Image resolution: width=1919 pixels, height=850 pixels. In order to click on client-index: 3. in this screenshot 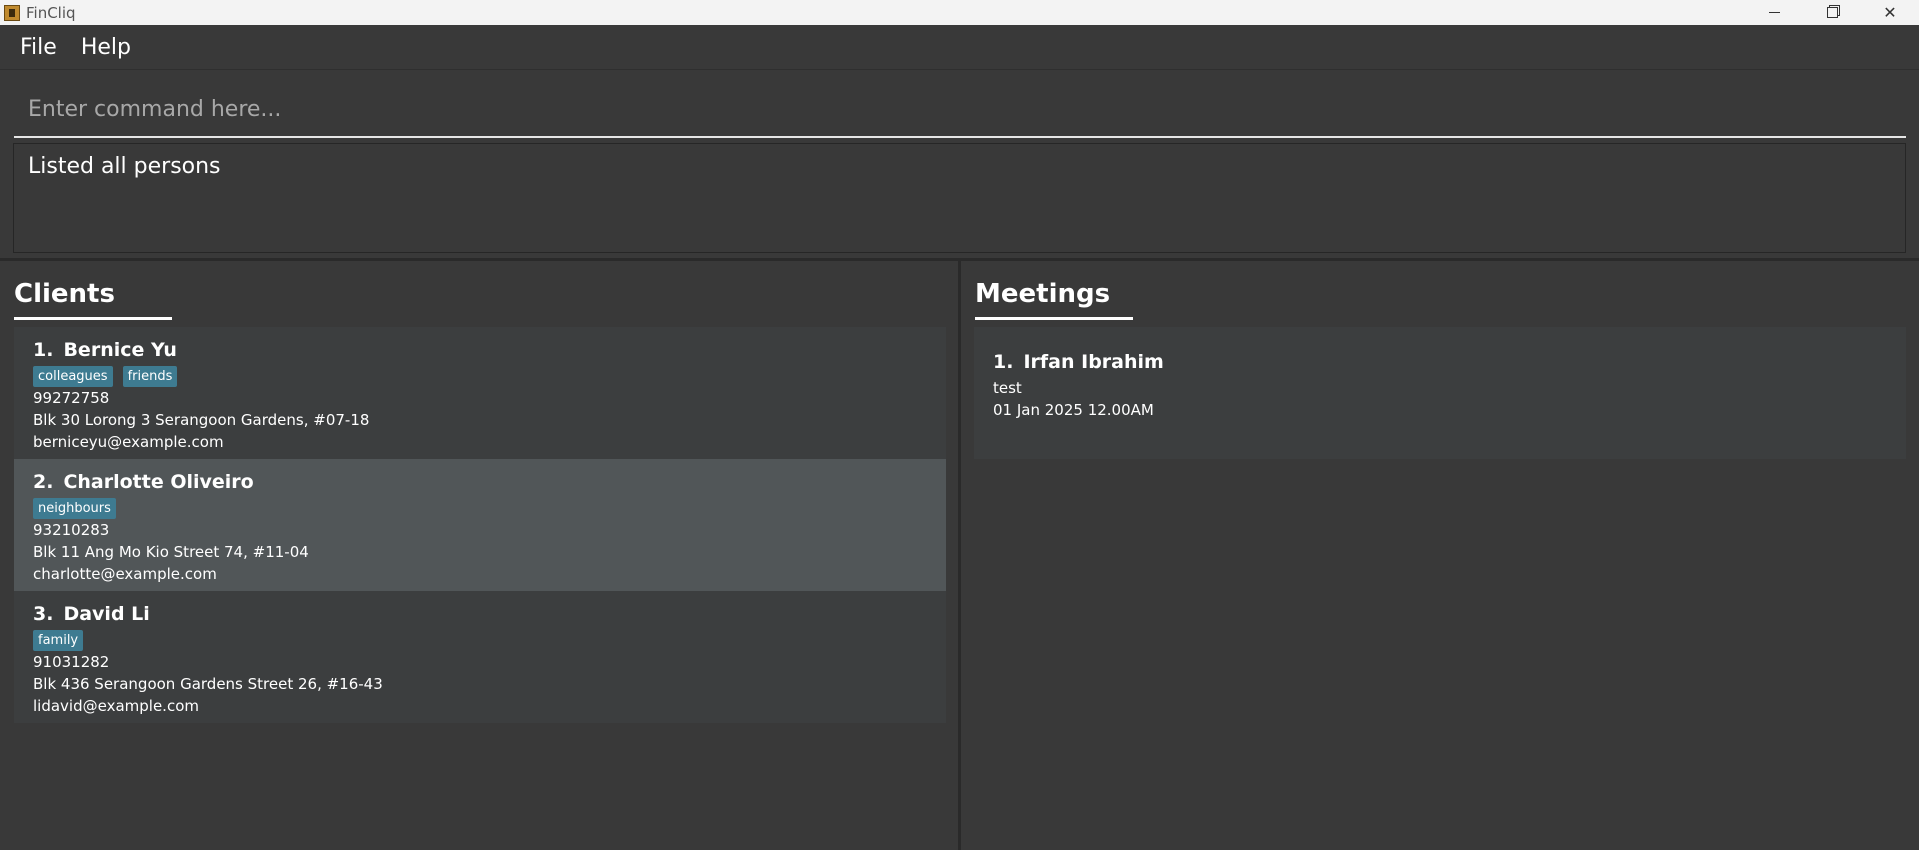, I will do `click(43, 614)`.